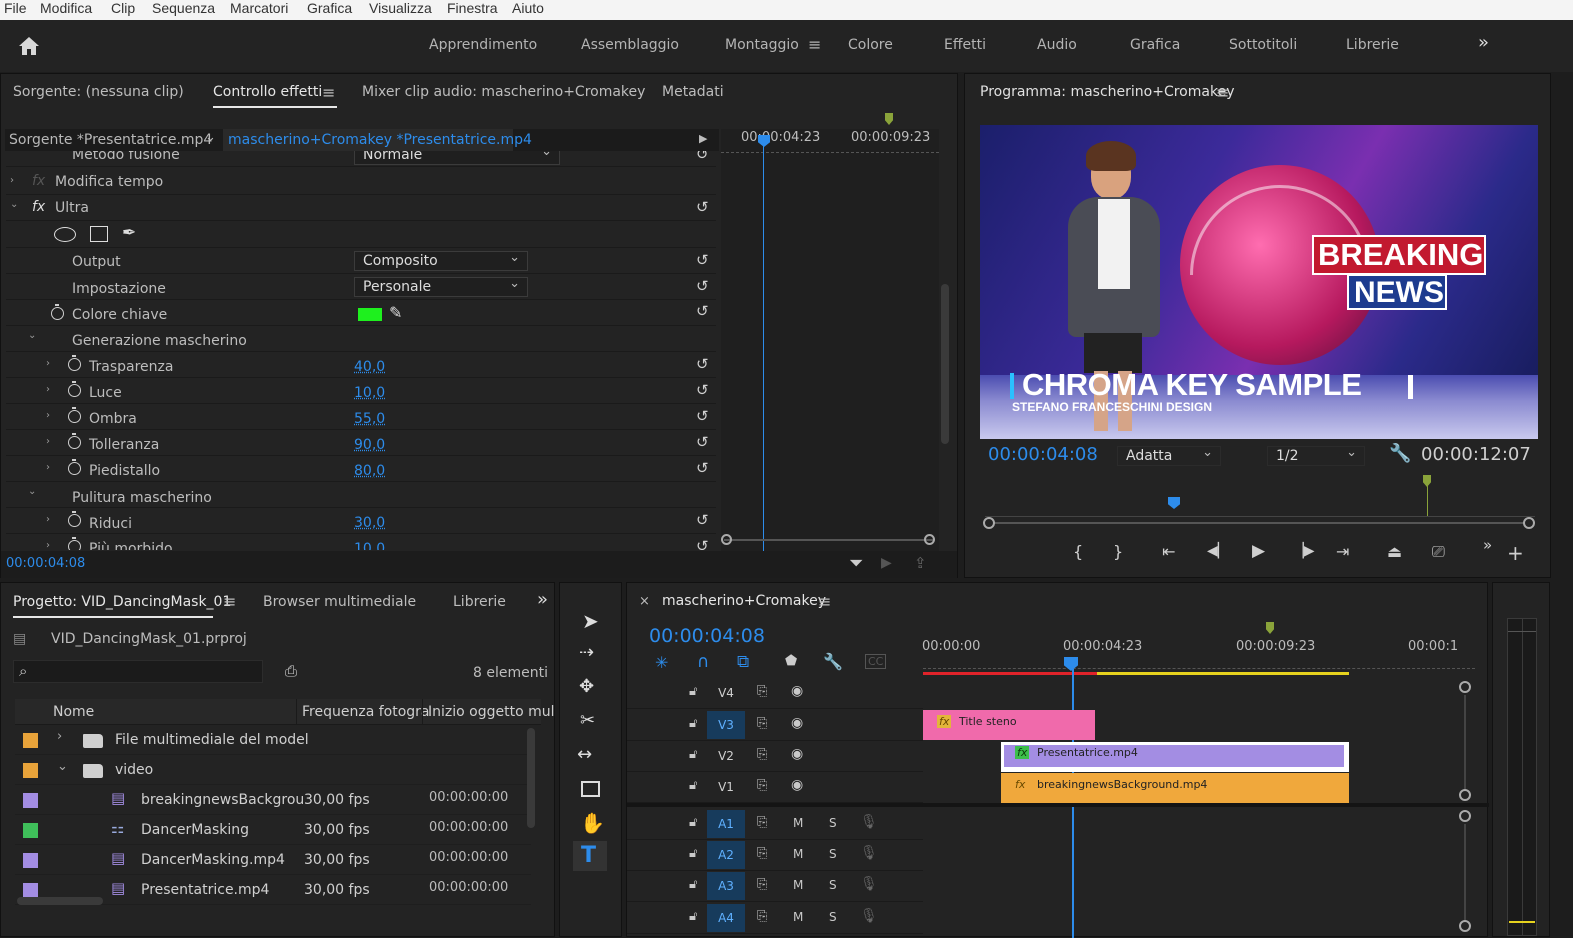 This screenshot has width=1573, height=938. What do you see at coordinates (703, 662) in the screenshot?
I see `snap-icon: ∩` at bounding box center [703, 662].